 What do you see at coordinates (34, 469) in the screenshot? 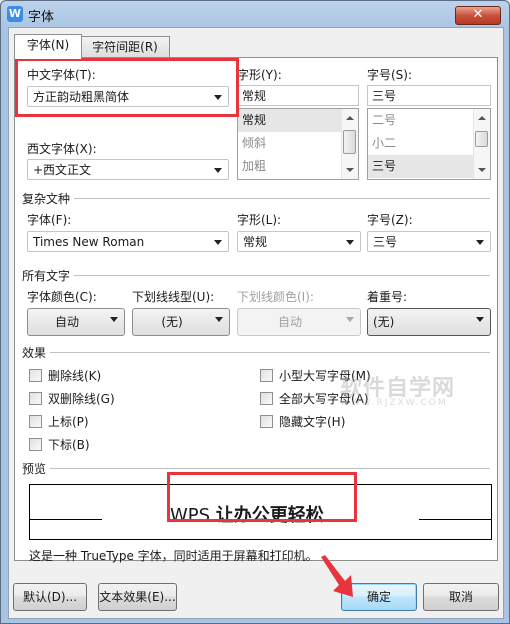
I see `group-label: 预览` at bounding box center [34, 469].